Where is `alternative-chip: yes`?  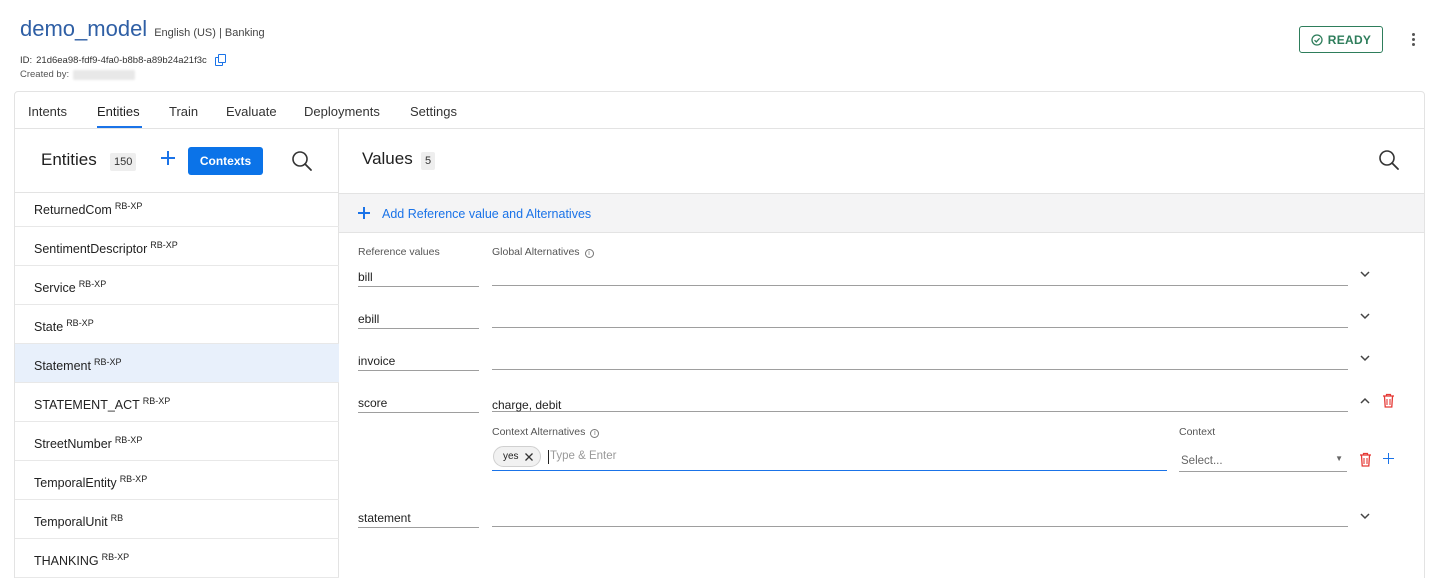 alternative-chip: yes is located at coordinates (517, 456).